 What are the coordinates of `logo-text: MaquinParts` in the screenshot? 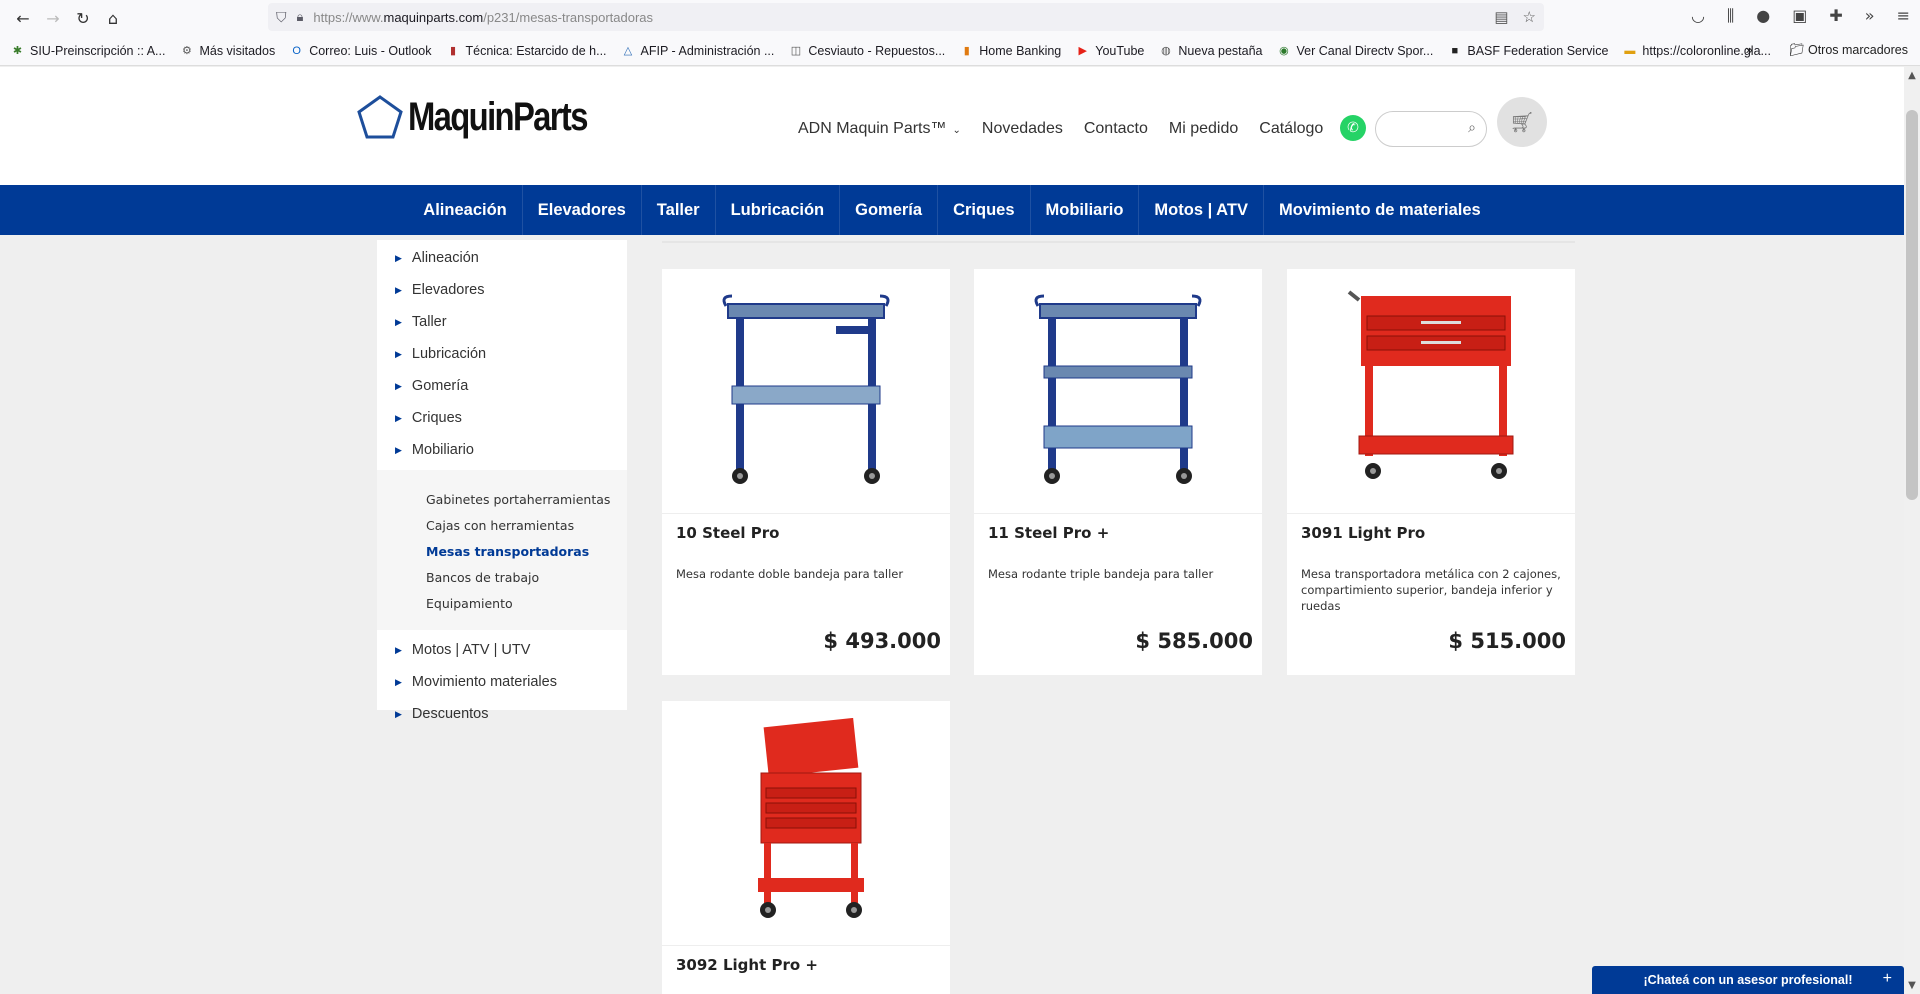 It's located at (498, 116).